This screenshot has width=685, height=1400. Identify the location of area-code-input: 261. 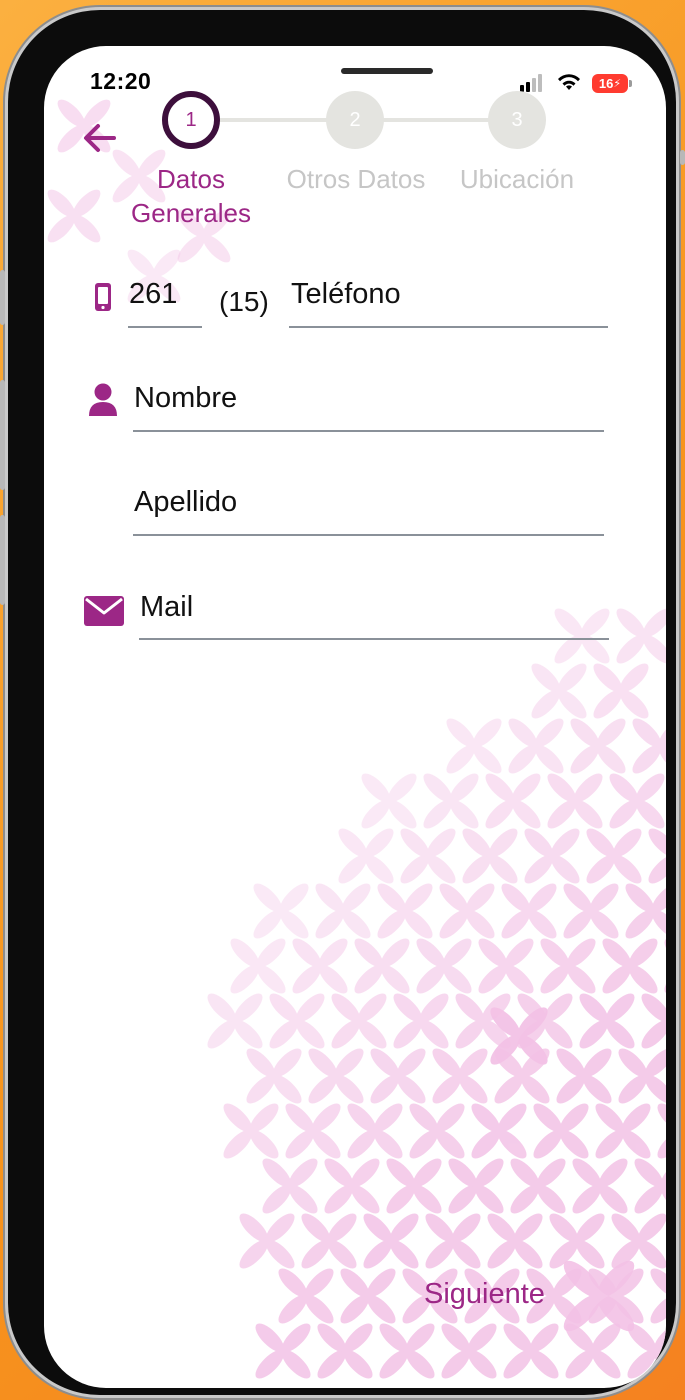
(153, 294).